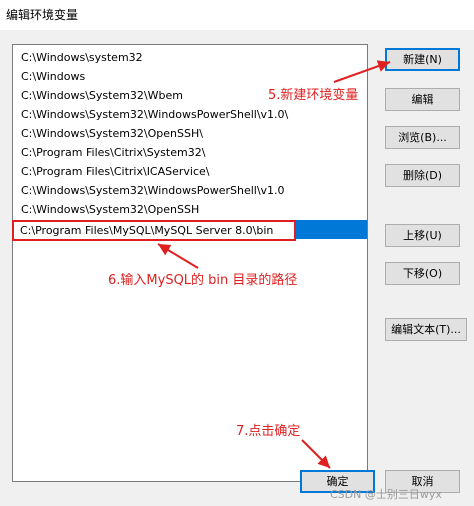 This screenshot has height=506, width=474. What do you see at coordinates (237, 15) in the screenshot?
I see `title-bar: 编辑环境变量` at bounding box center [237, 15].